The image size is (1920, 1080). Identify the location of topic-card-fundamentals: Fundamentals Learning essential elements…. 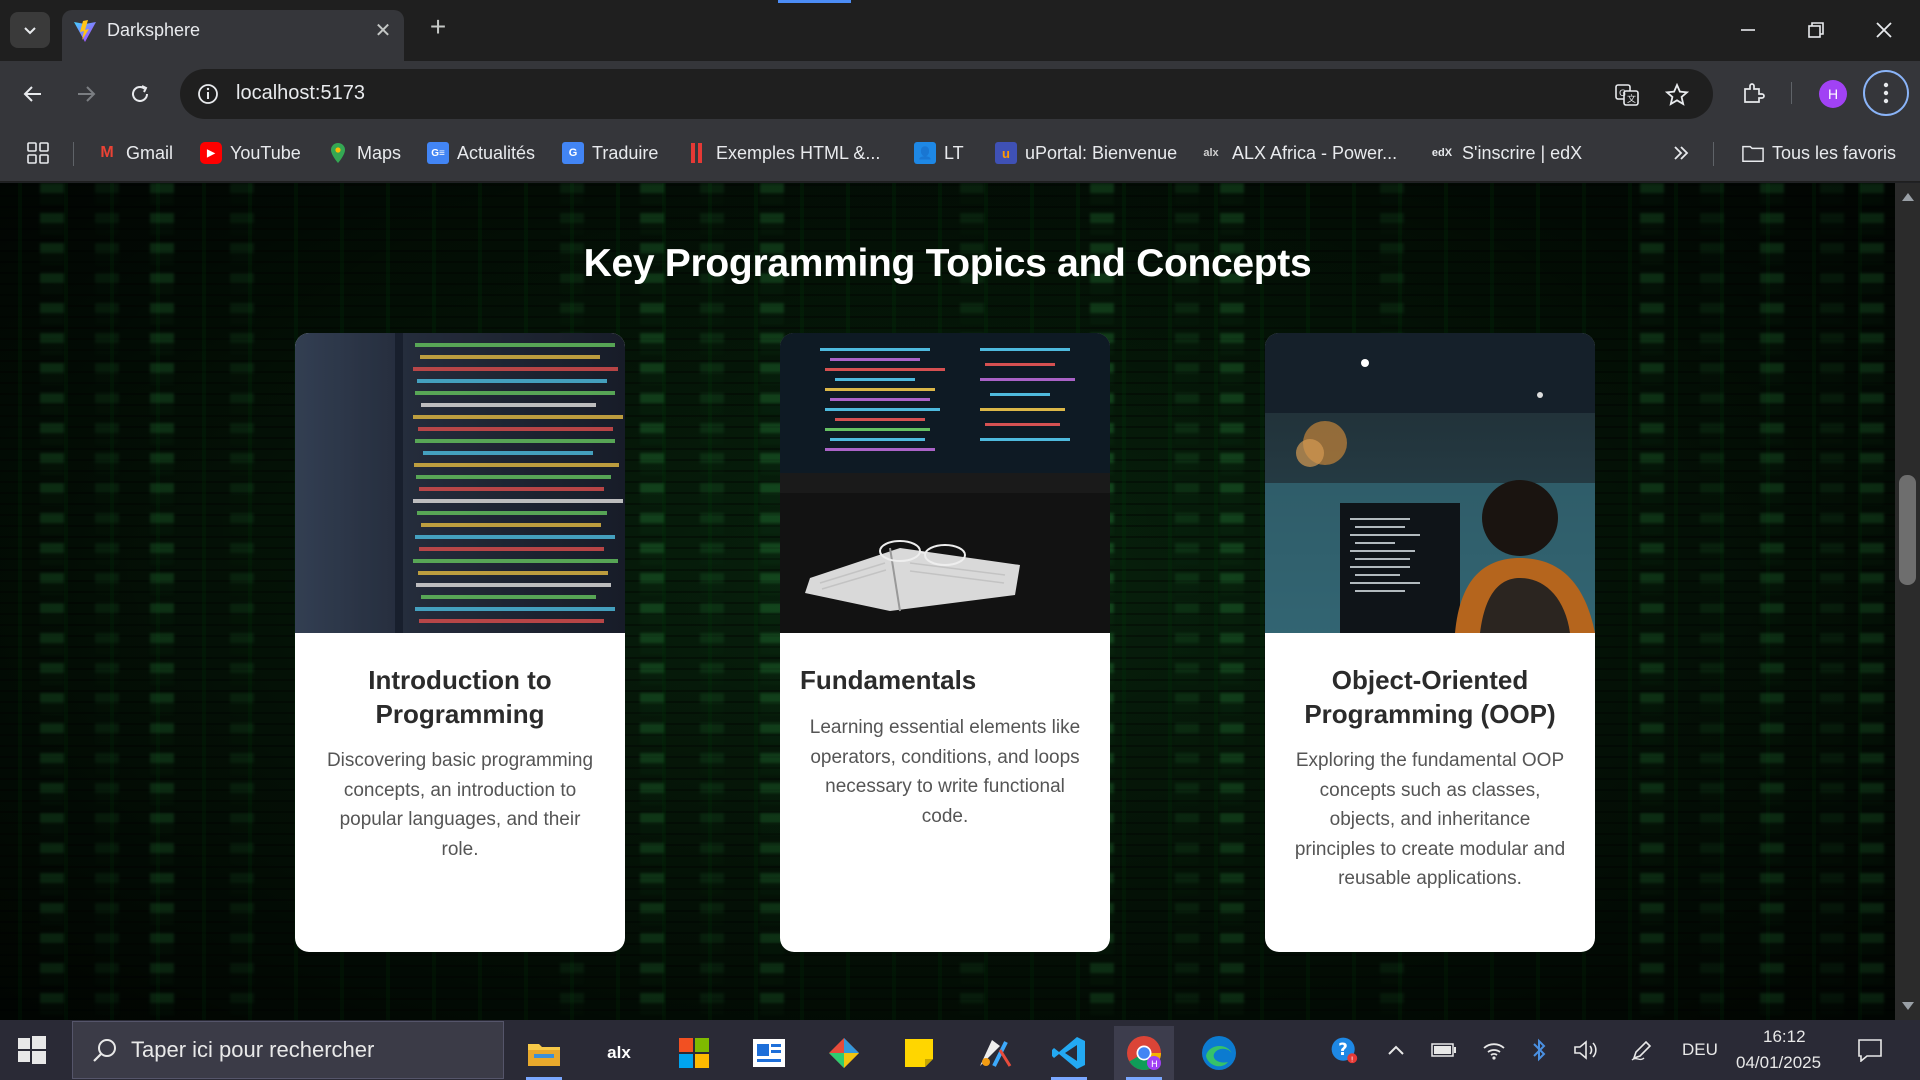
(945, 642).